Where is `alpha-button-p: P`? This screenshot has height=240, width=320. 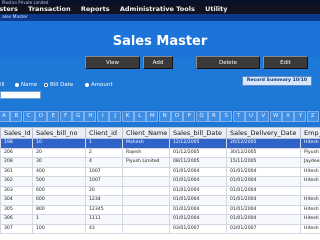 alpha-button-p: P is located at coordinates (189, 116).